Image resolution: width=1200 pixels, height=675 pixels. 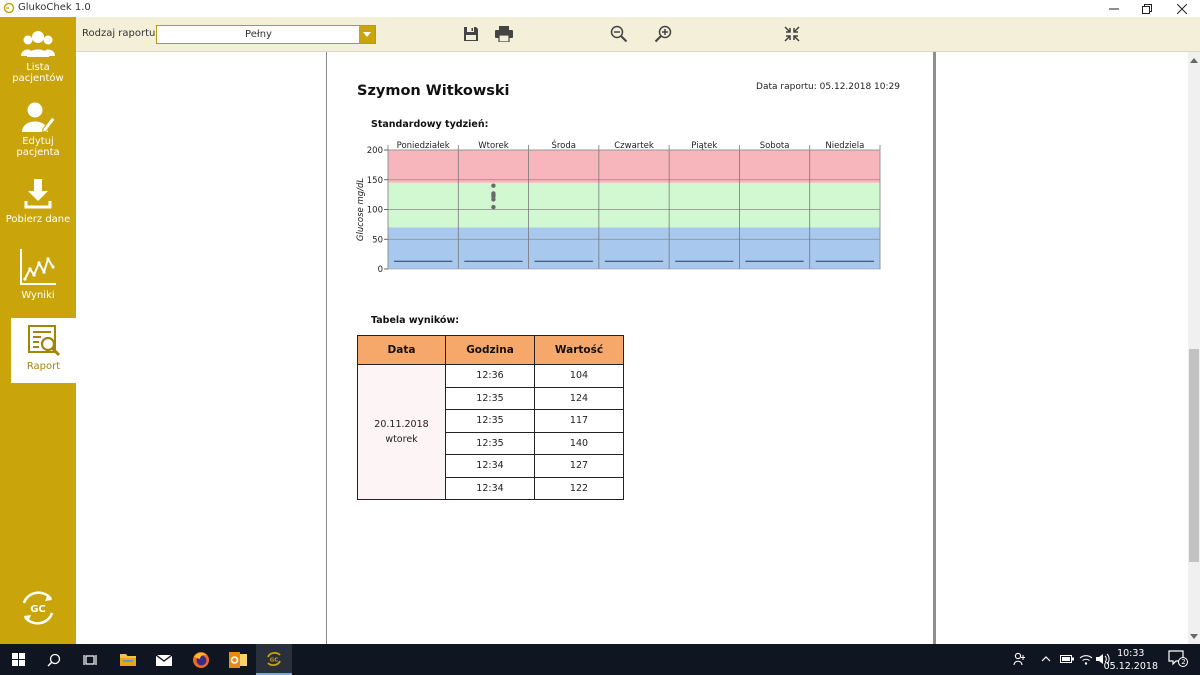 I want to click on minimize-icon, so click(x=1114, y=8).